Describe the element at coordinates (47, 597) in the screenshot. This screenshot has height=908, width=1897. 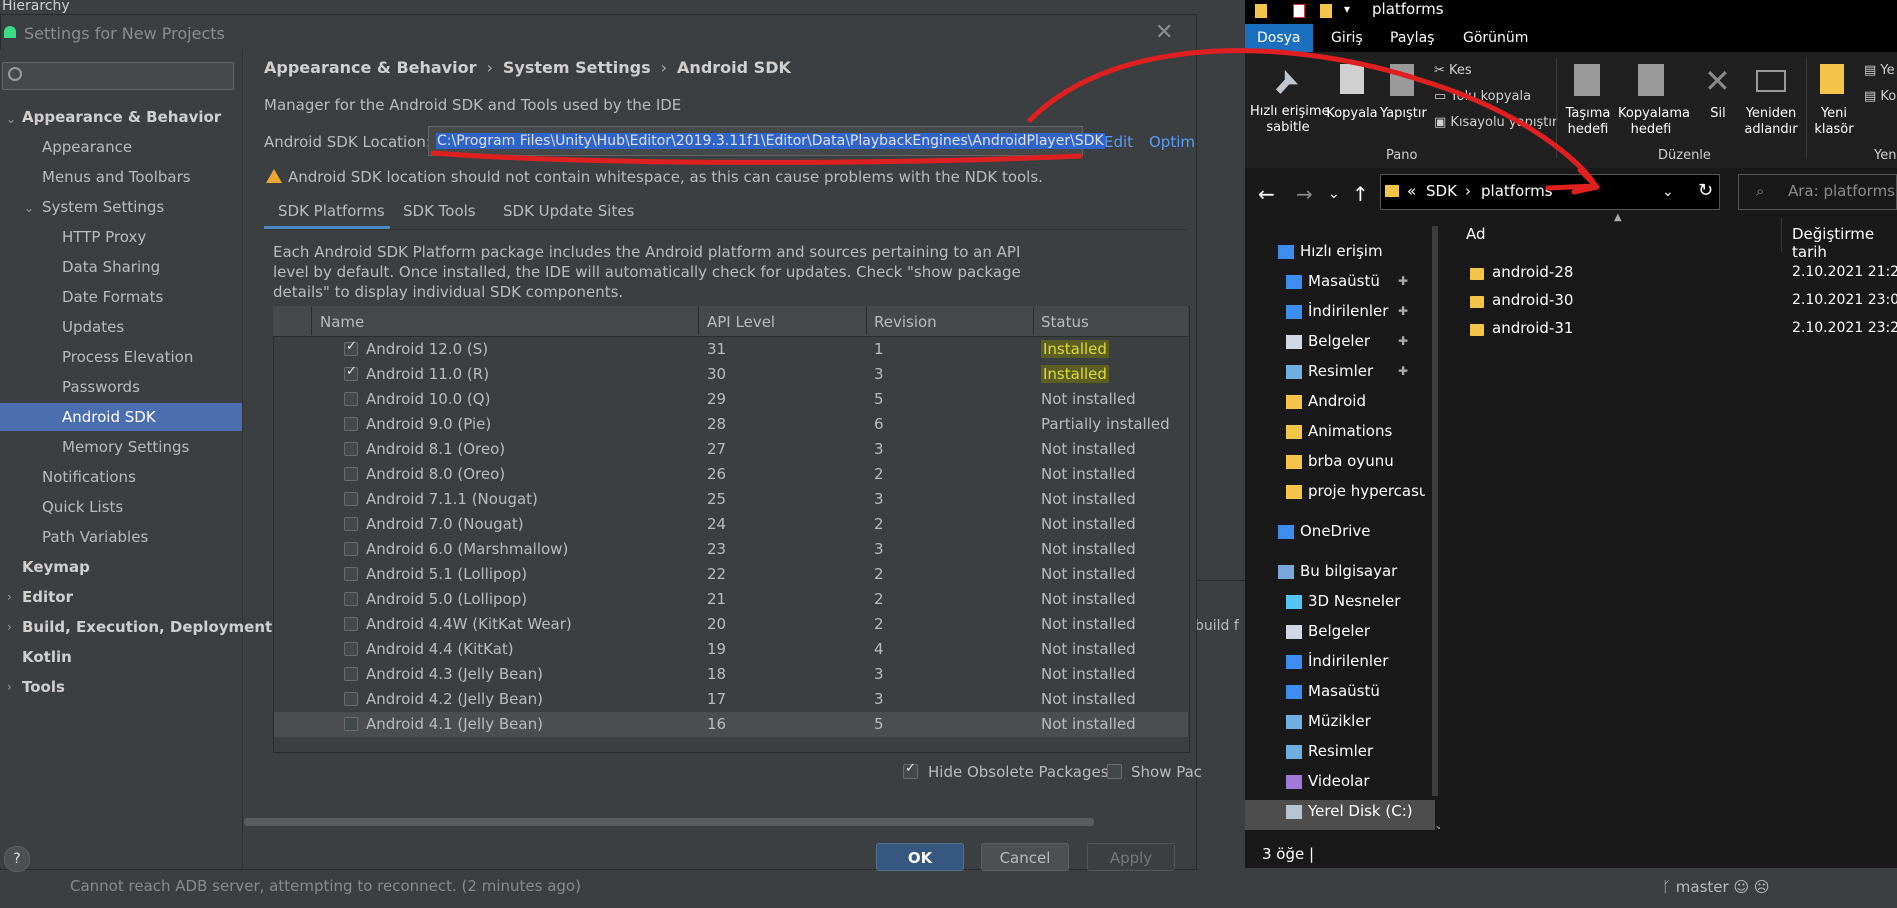
I see `sidebar-item-editor: Editor` at that location.